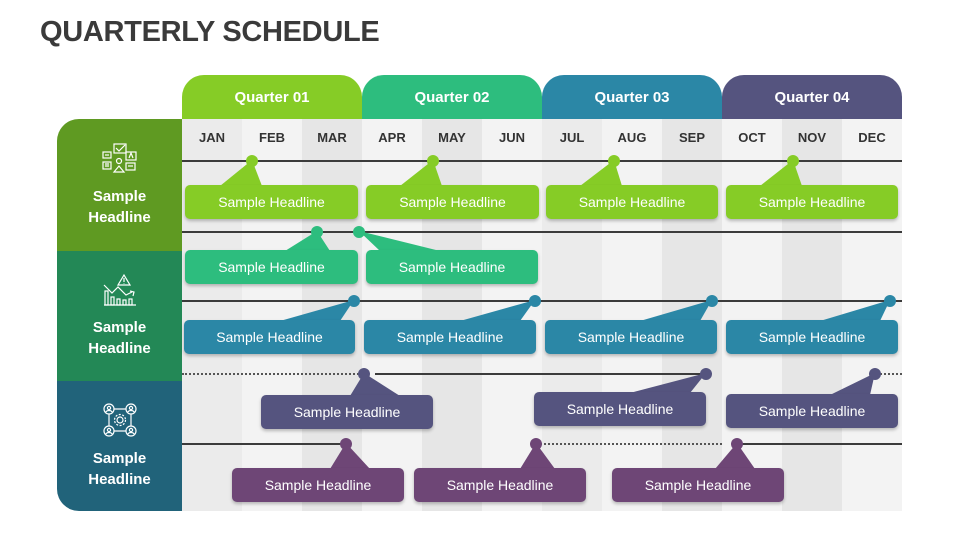 The width and height of the screenshot is (960, 540). I want to click on month-label: FEB, so click(272, 137).